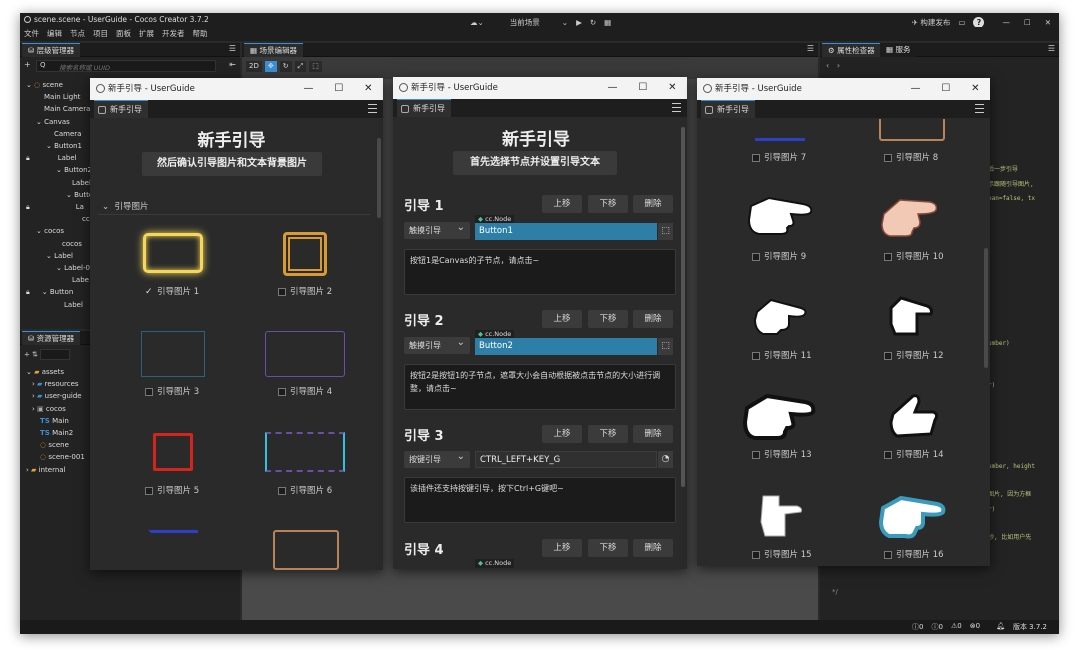  I want to click on node-picker-icon: ⬚, so click(665, 231).